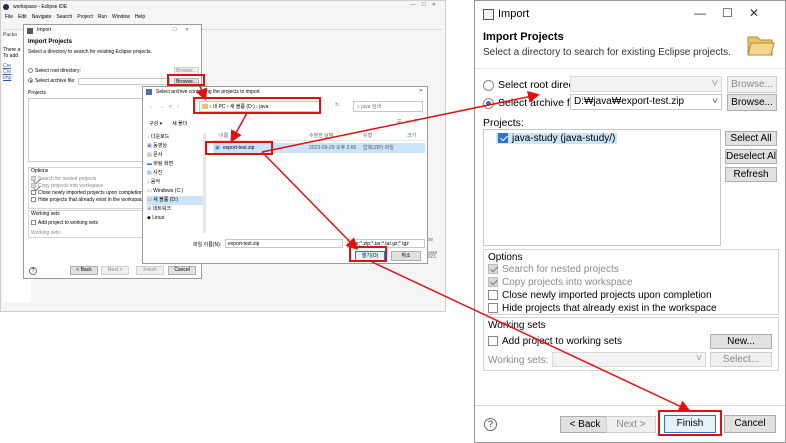 Image resolution: width=786 pixels, height=443 pixels. Describe the element at coordinates (201, 92) in the screenshot. I see `arrow-browse-to-address` at that location.